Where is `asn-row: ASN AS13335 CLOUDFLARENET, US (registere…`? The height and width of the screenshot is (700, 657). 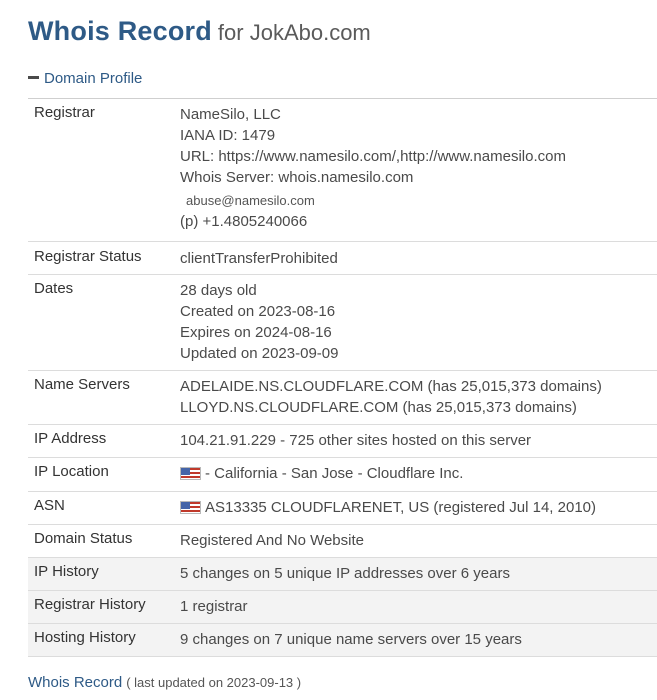
asn-row: ASN AS13335 CLOUDFLARENET, US (registere… is located at coordinates (342, 508).